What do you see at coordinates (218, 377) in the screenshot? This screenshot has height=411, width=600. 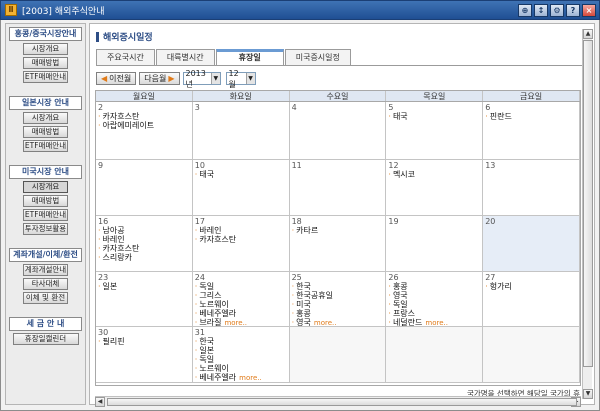 I see `holiday-country-name: 베네주엘라` at bounding box center [218, 377].